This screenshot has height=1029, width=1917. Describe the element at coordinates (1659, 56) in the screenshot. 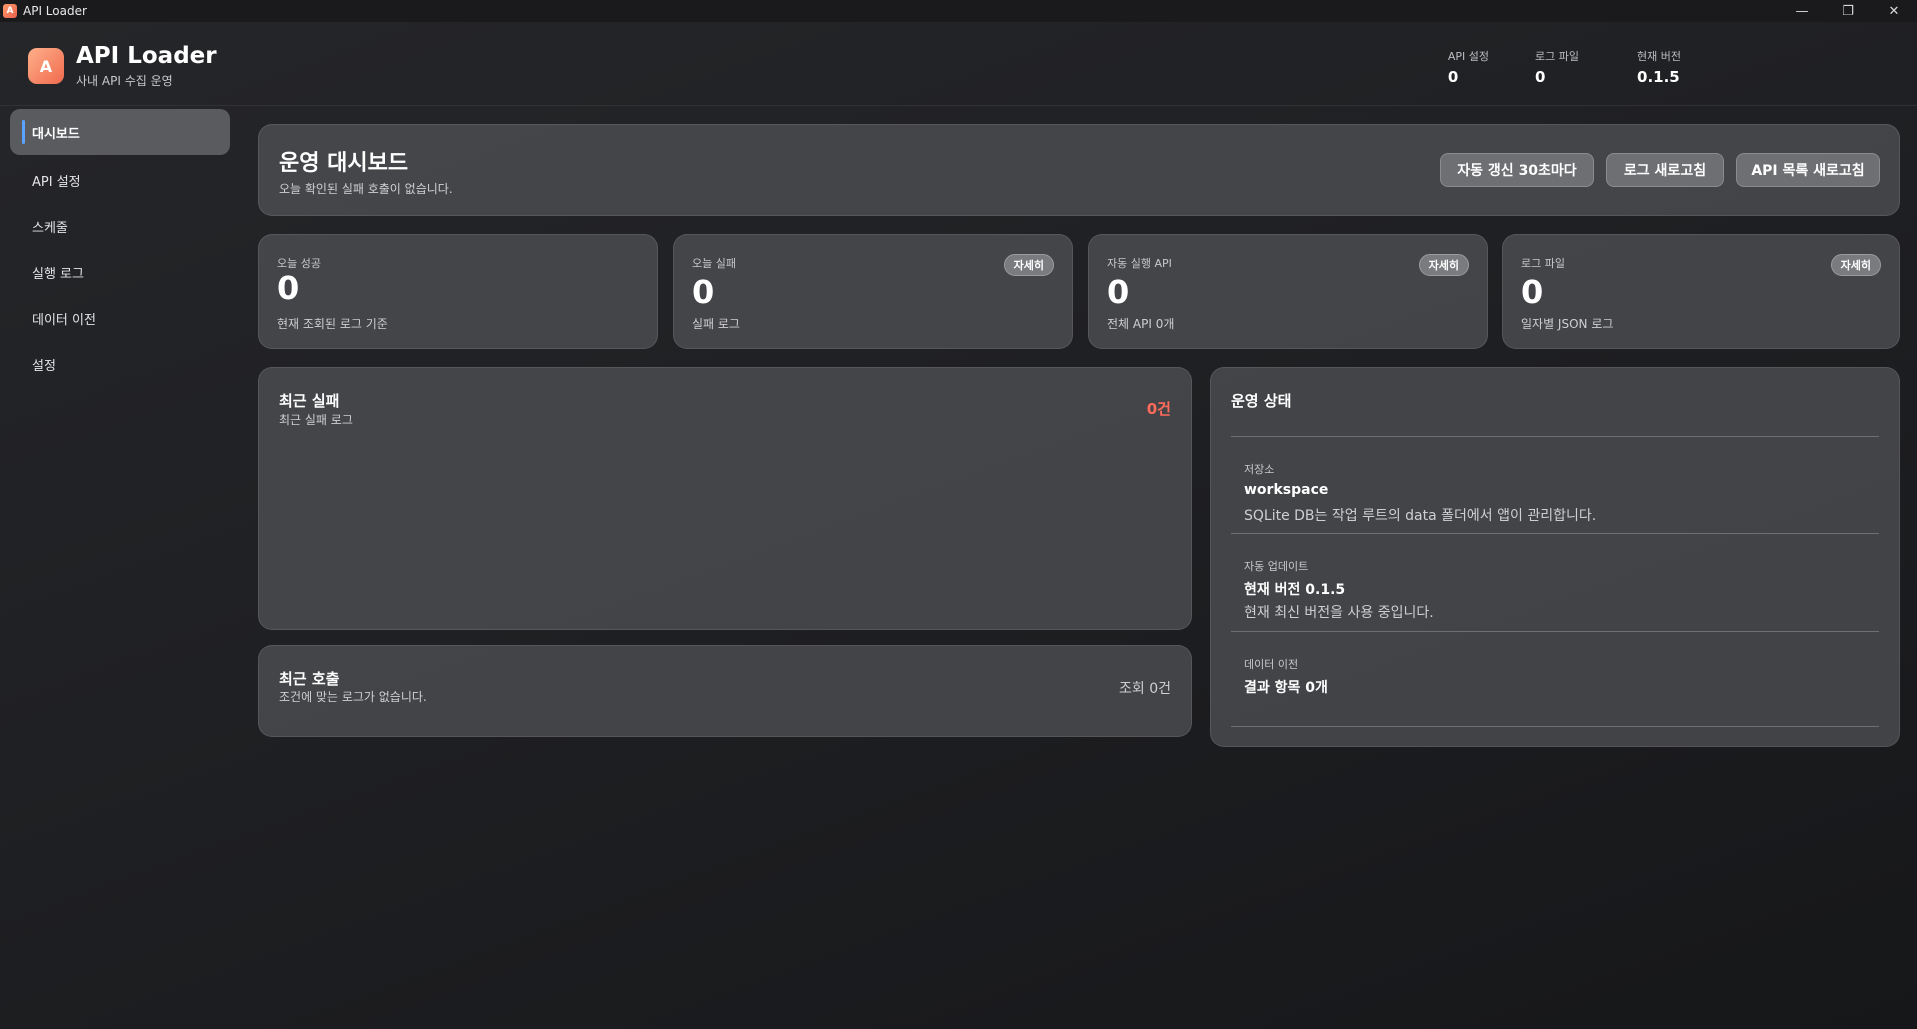

I see `stat-label: 현재 버전` at that location.